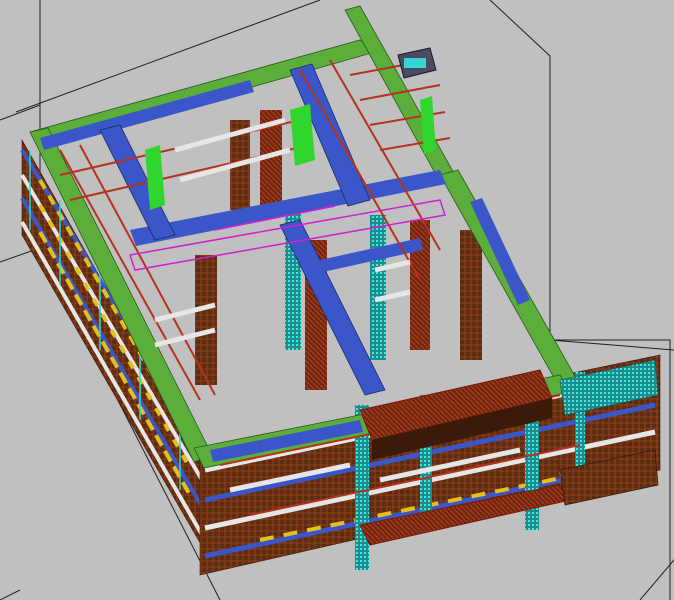  I want to click on anchor-plate, so click(417, 63).